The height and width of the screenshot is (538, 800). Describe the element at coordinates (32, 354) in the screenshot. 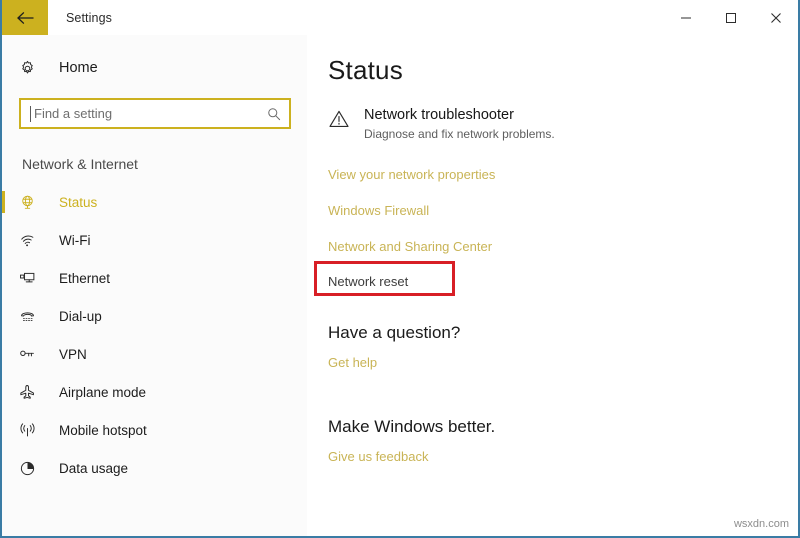

I see `vpn-key-icon` at that location.